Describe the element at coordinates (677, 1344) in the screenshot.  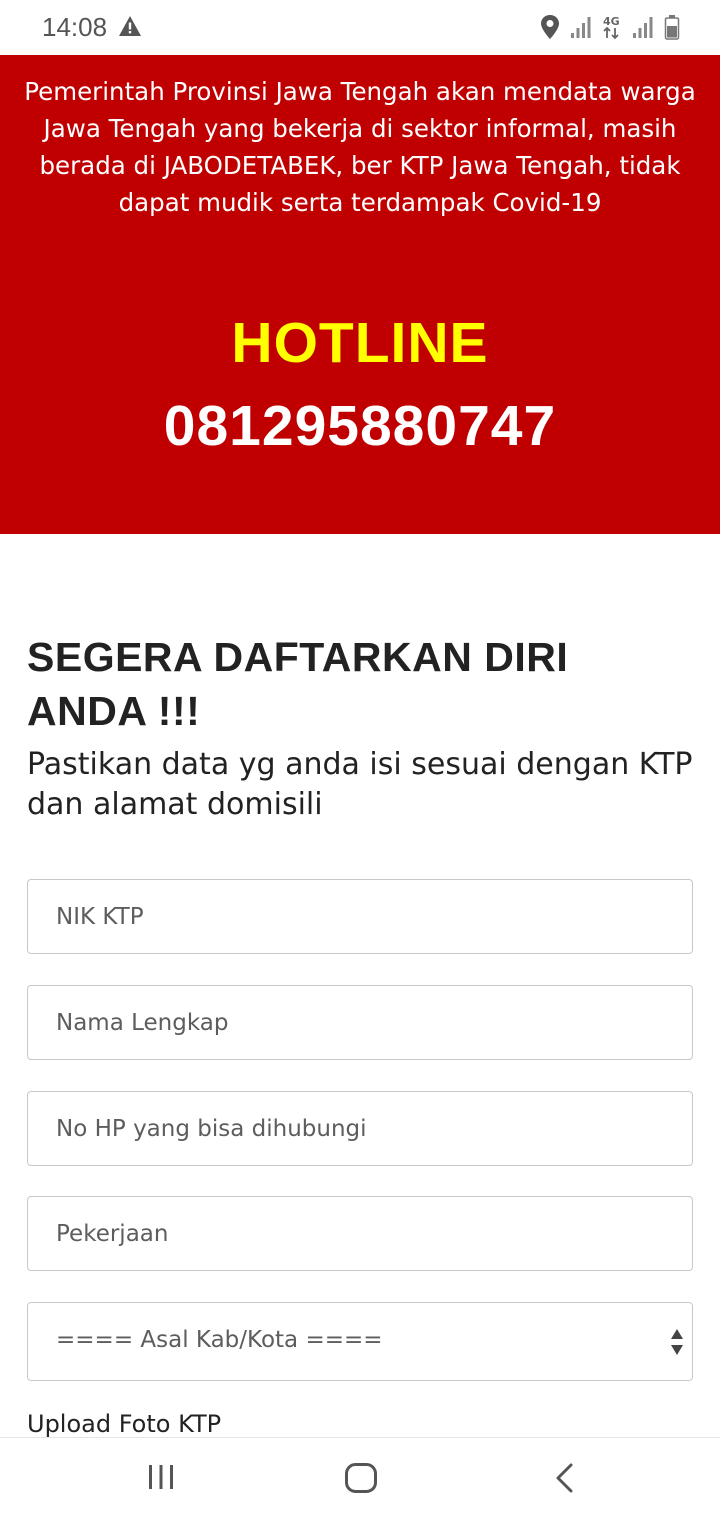
I see `select-arrows-icon` at that location.